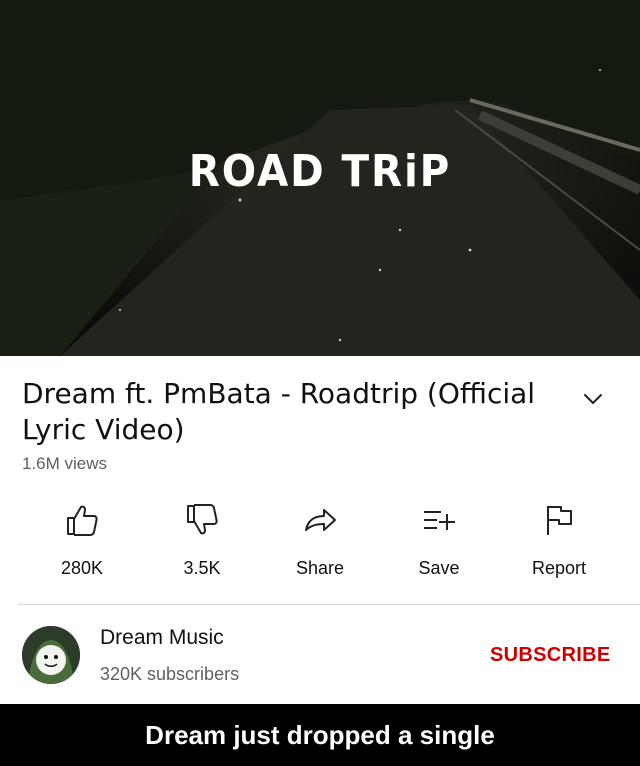  I want to click on like-count: 280K, so click(82, 568).